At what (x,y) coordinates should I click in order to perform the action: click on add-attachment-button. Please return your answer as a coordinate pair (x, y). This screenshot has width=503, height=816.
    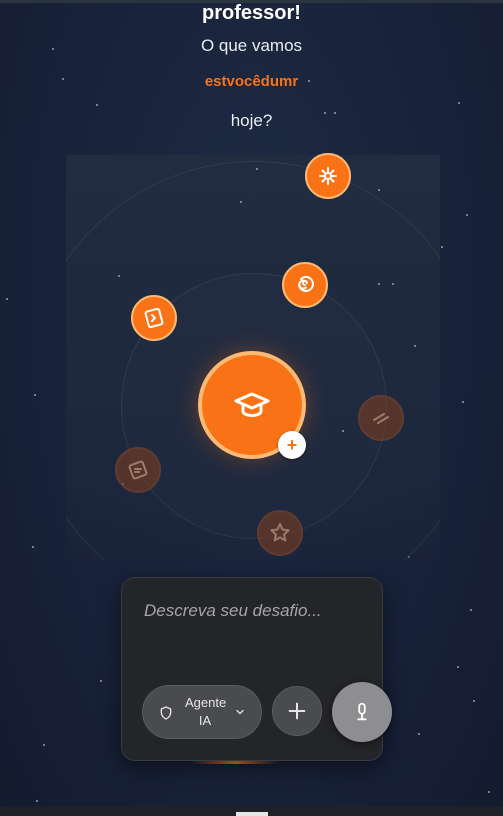
    Looking at the image, I should click on (297, 711).